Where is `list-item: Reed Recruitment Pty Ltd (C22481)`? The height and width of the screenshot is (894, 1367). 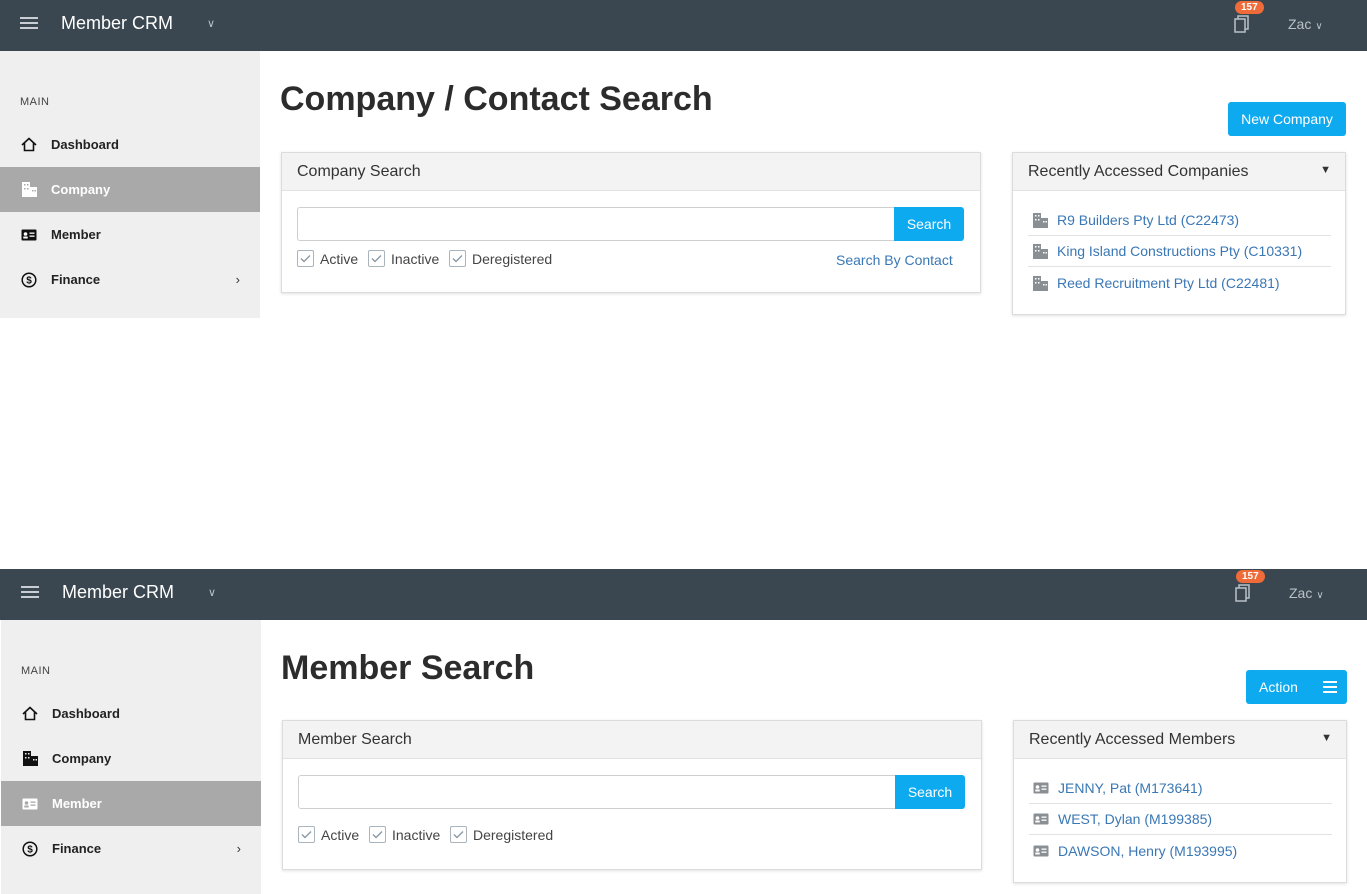 list-item: Reed Recruitment Pty Ltd (C22481) is located at coordinates (1179, 282).